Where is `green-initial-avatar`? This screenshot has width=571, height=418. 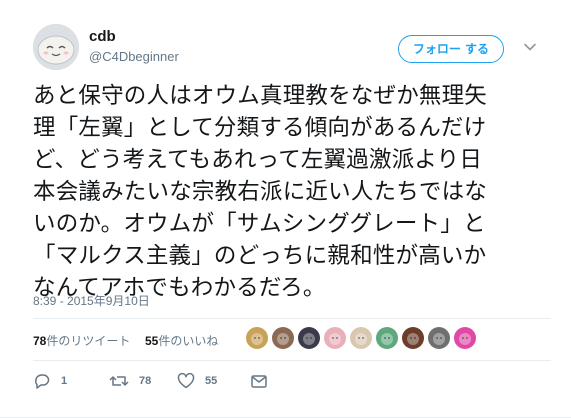 green-initial-avatar is located at coordinates (387, 338).